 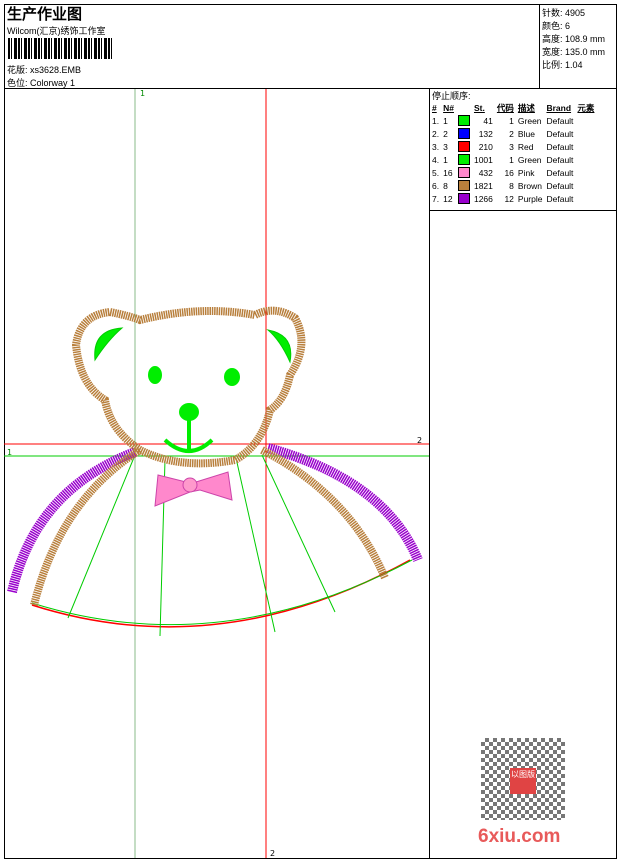 I want to click on watermark-text: 6xiu.com, so click(x=519, y=836).